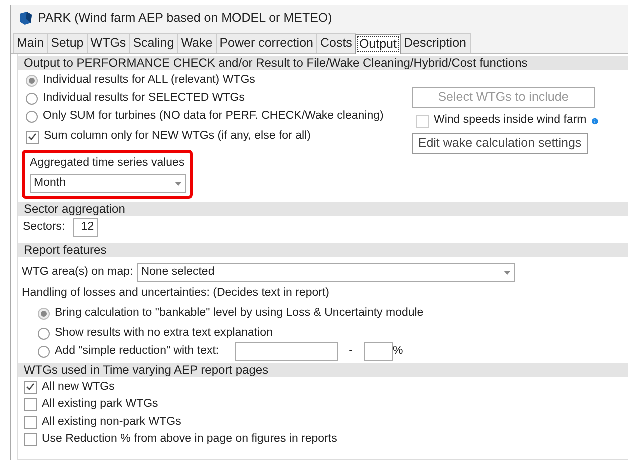 Image resolution: width=628 pixels, height=465 pixels. Describe the element at coordinates (267, 43) in the screenshot. I see `tab: Power correction` at that location.